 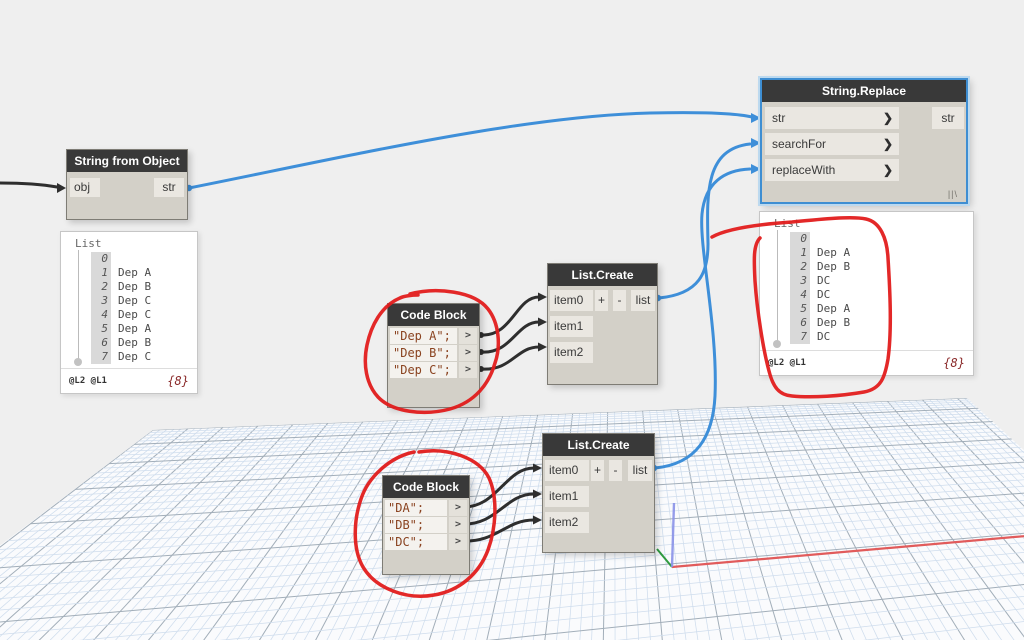 What do you see at coordinates (801, 307) in the screenshot?
I see `red-circle-result-list` at bounding box center [801, 307].